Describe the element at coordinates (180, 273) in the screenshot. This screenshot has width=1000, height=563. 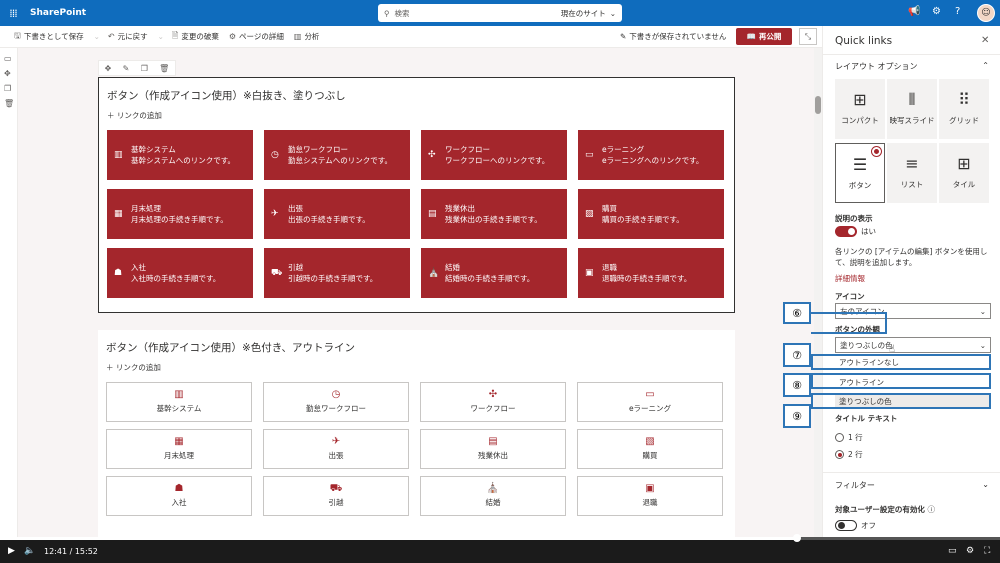
I see `quick-link-tile: ☗ 入社 入社時の手続き手順です。` at that location.